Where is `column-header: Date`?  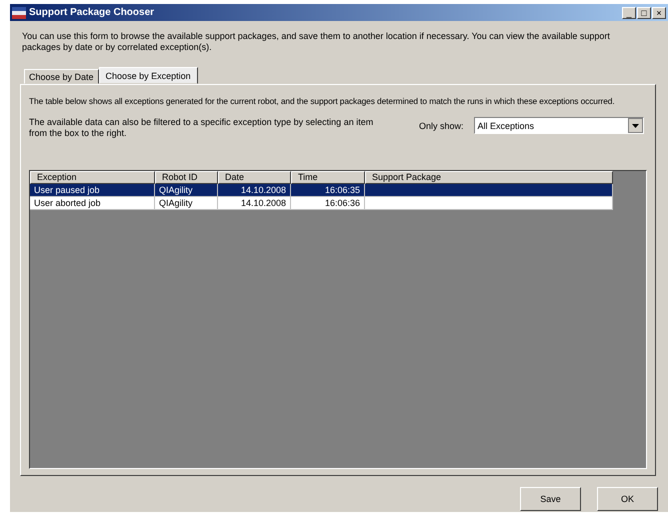 column-header: Date is located at coordinates (254, 177).